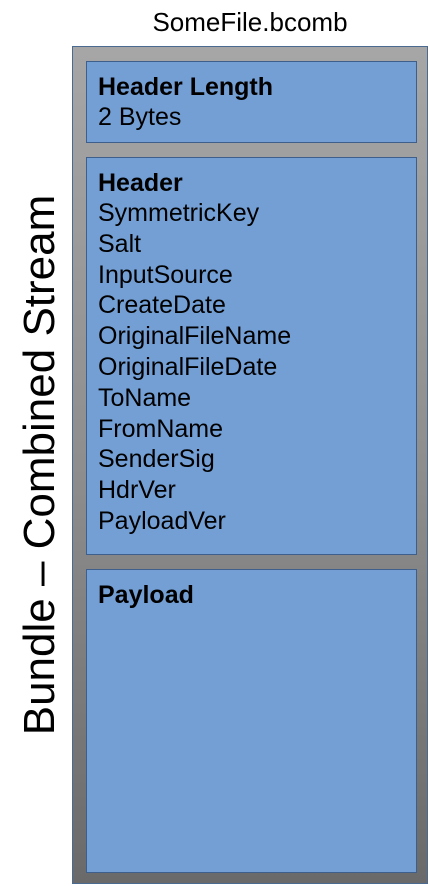 Image resolution: width=430 pixels, height=886 pixels. Describe the element at coordinates (140, 117) in the screenshot. I see `header-length-value: 2 Bytes` at that location.